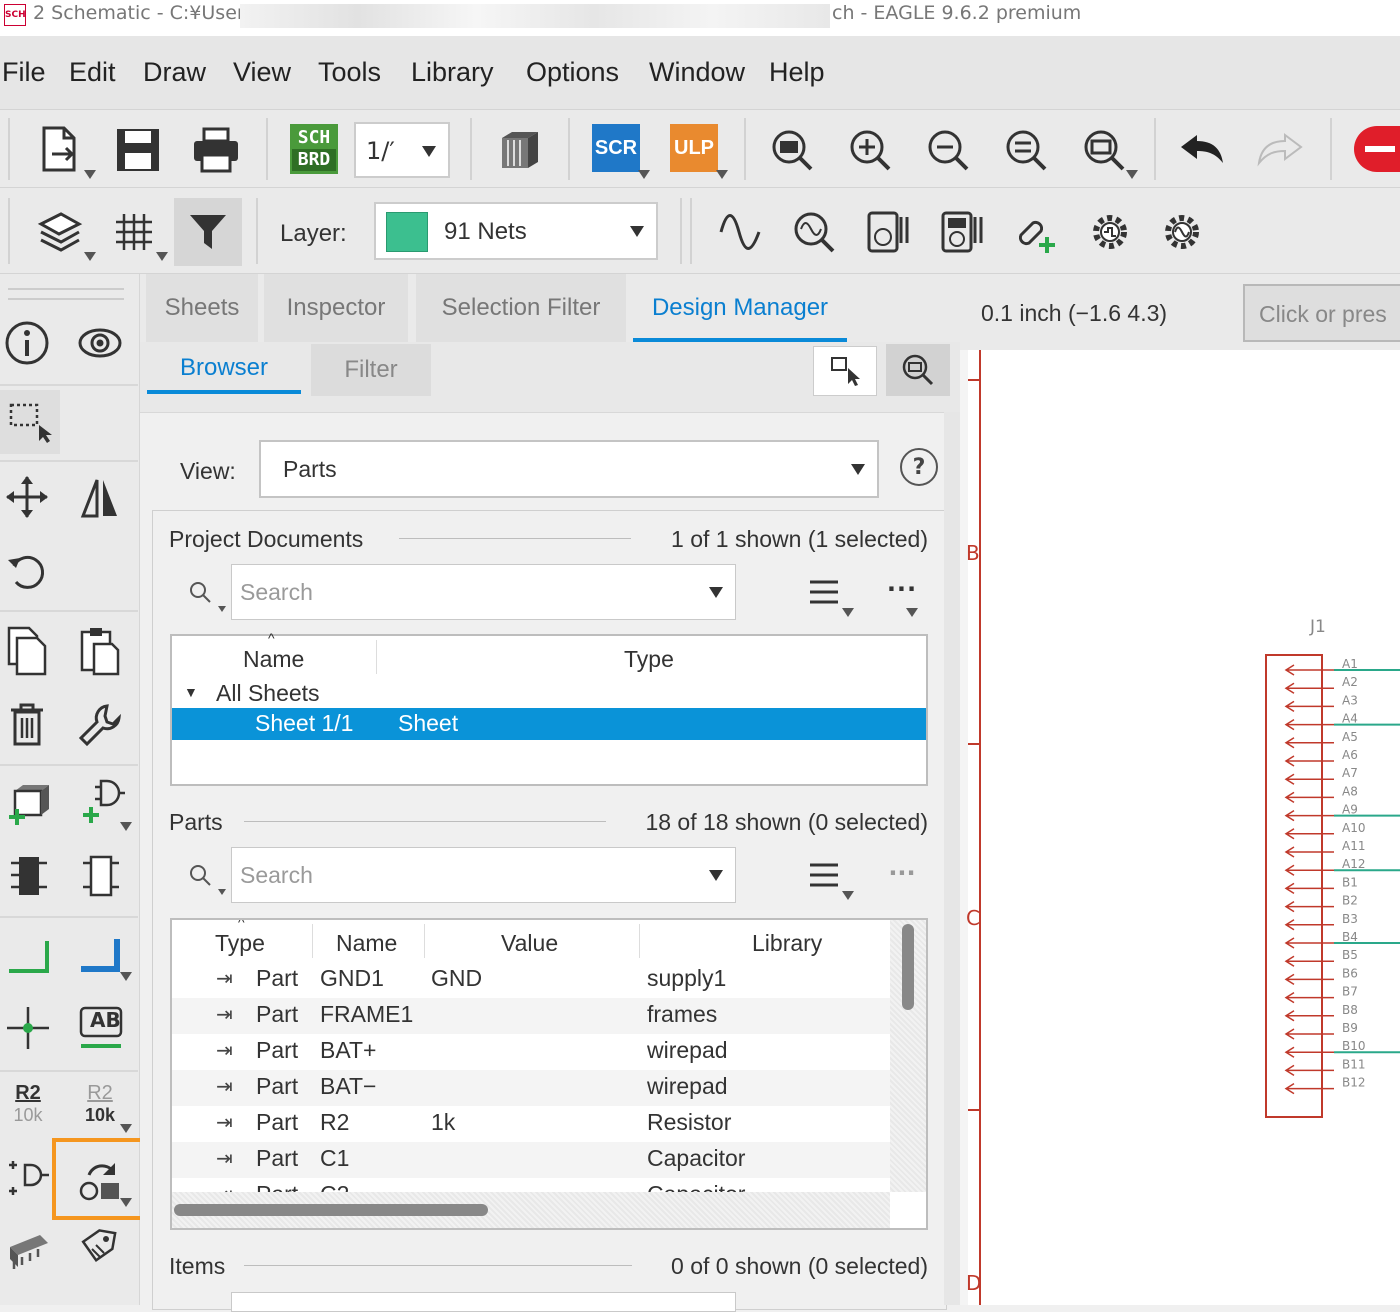 This screenshot has height=1312, width=1400. Describe the element at coordinates (24, 72) in the screenshot. I see `menu-file: File` at that location.